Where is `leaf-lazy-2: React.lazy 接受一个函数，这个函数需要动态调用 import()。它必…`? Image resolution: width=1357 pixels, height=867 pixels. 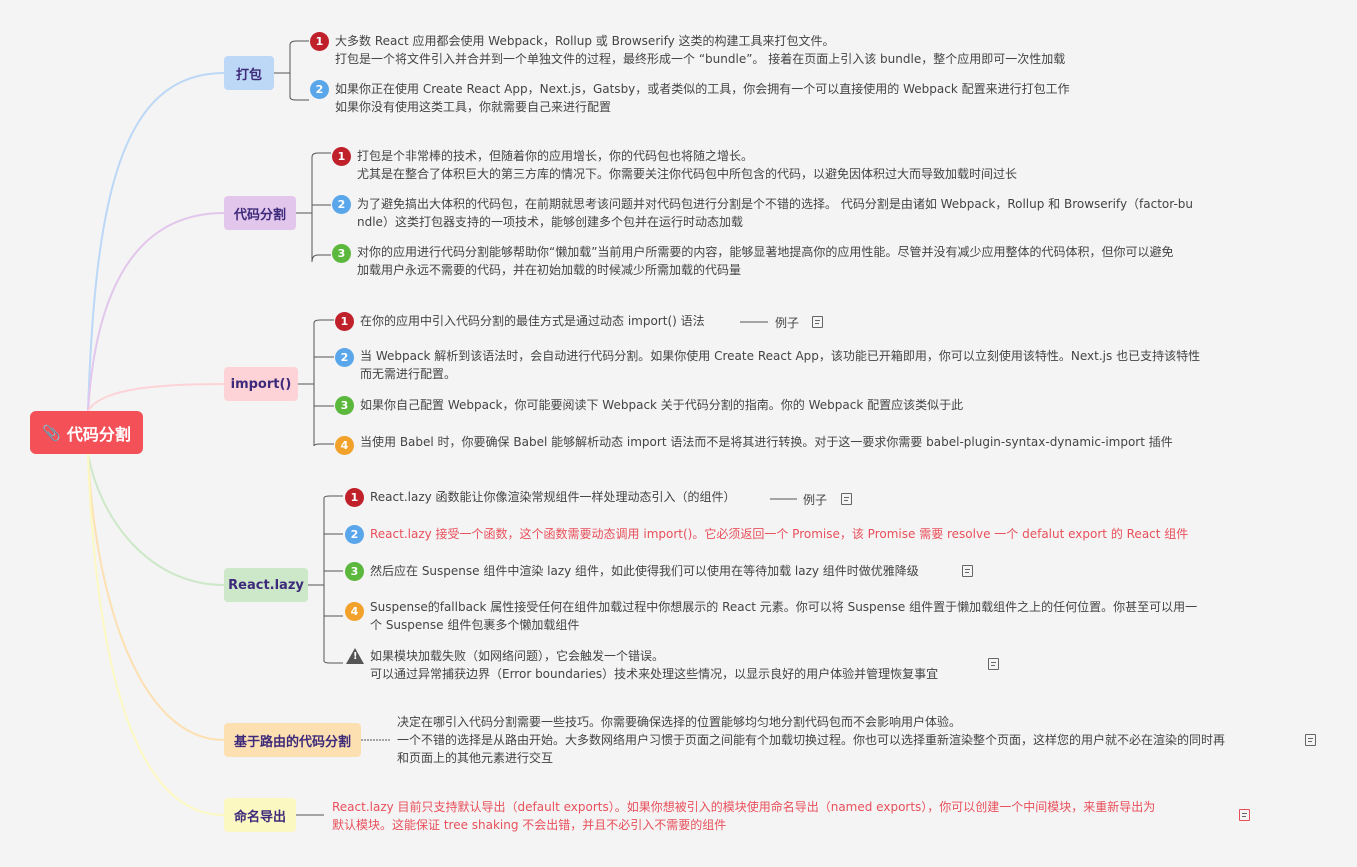 leaf-lazy-2: React.lazy 接受一个函数，这个函数需要动态调用 import()。它必… is located at coordinates (779, 534).